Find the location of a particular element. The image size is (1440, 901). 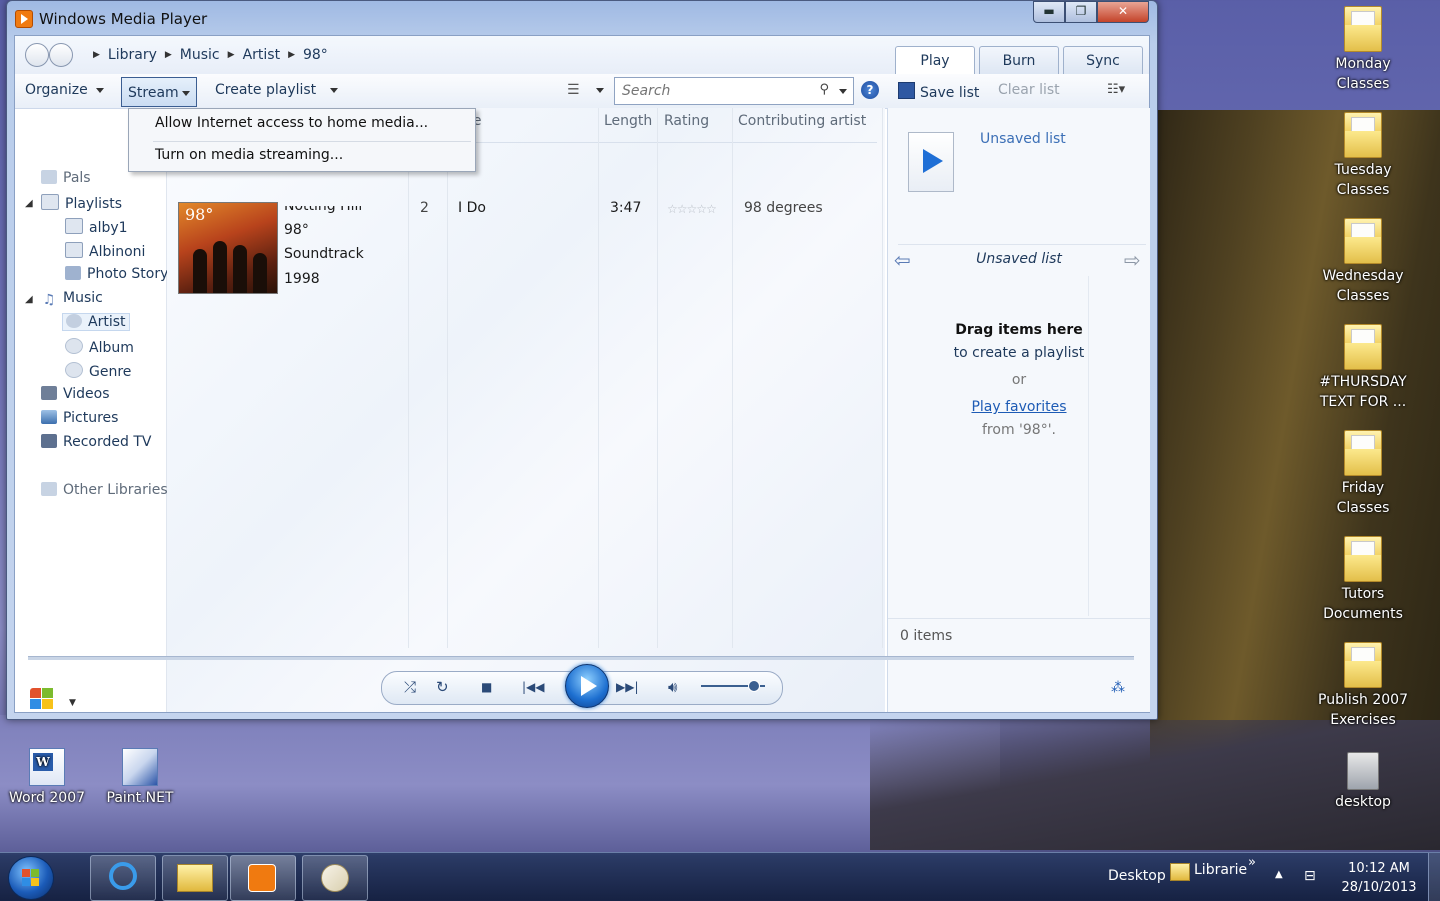

column-header-contributing-artist: Contributing artist is located at coordinates (802, 121).